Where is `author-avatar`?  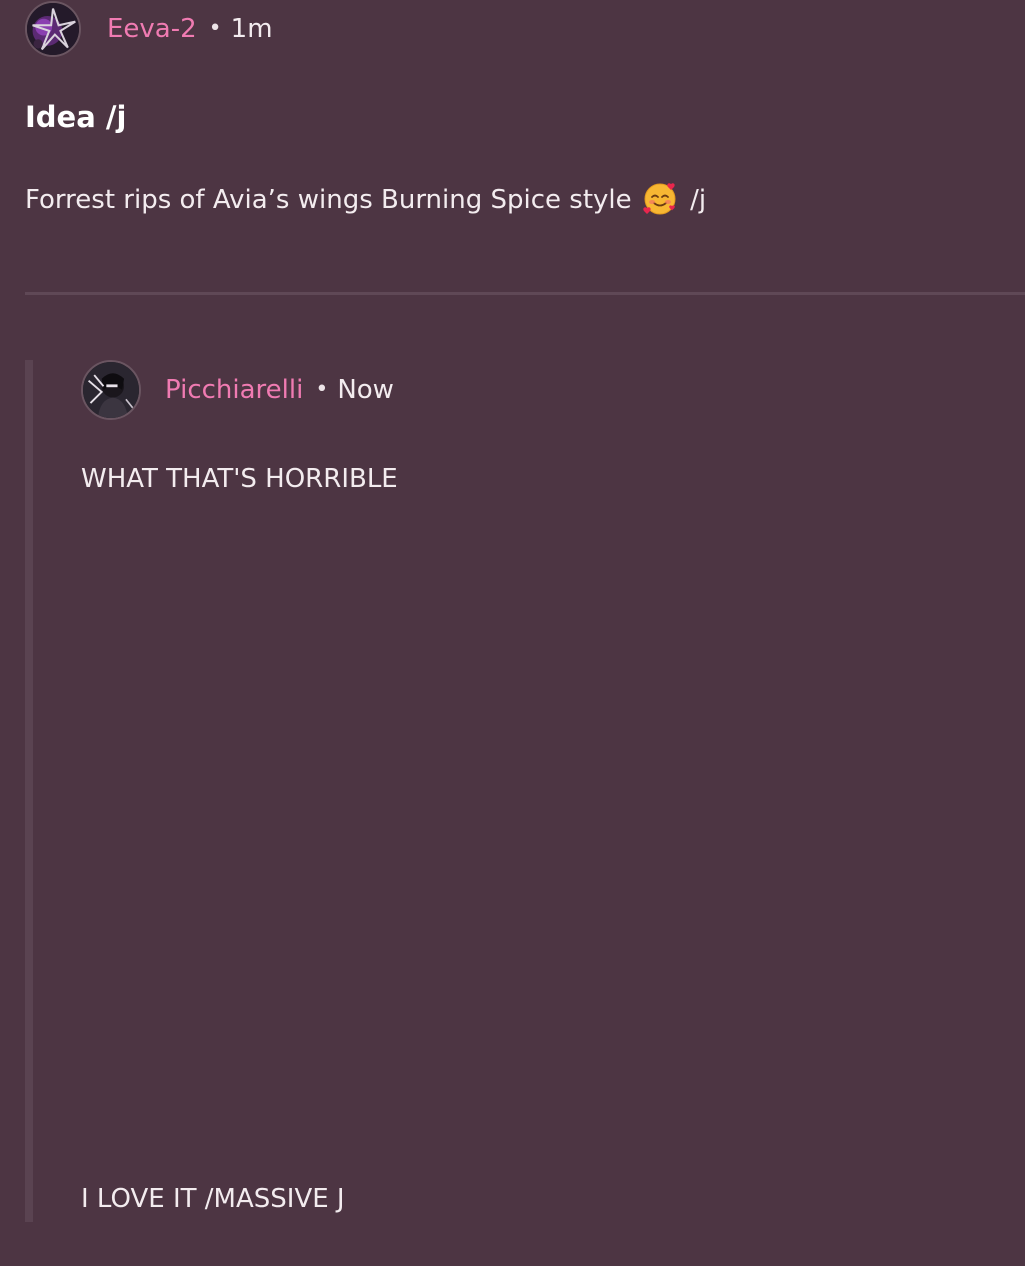
author-avatar is located at coordinates (53, 29).